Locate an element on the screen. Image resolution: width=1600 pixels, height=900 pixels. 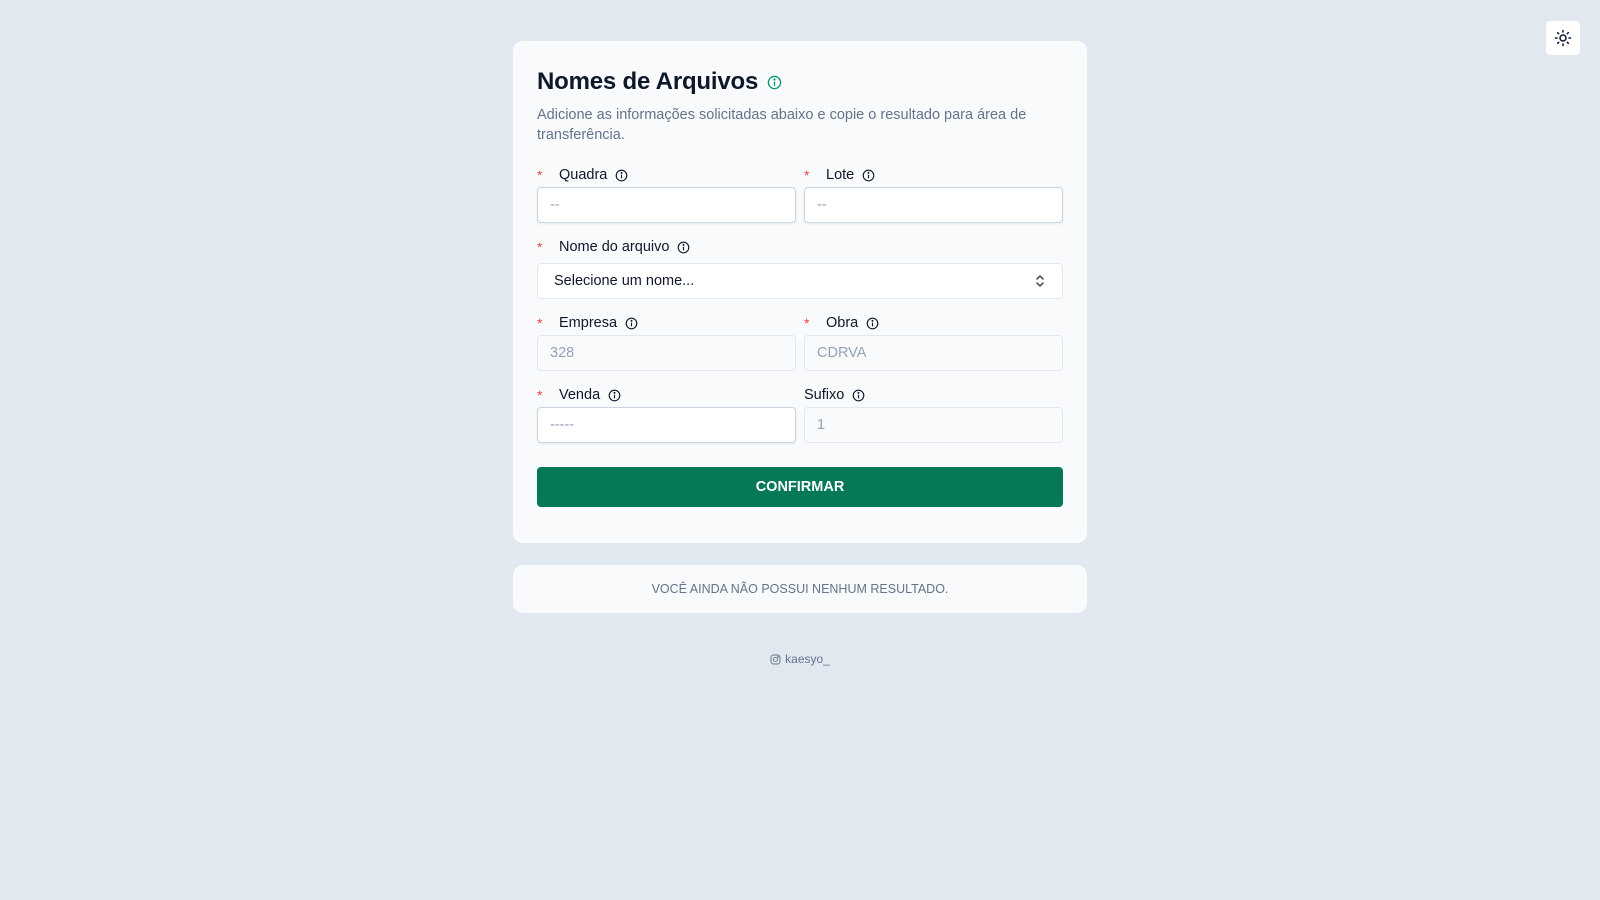
confirm-button: CONFIRMAR is located at coordinates (800, 487).